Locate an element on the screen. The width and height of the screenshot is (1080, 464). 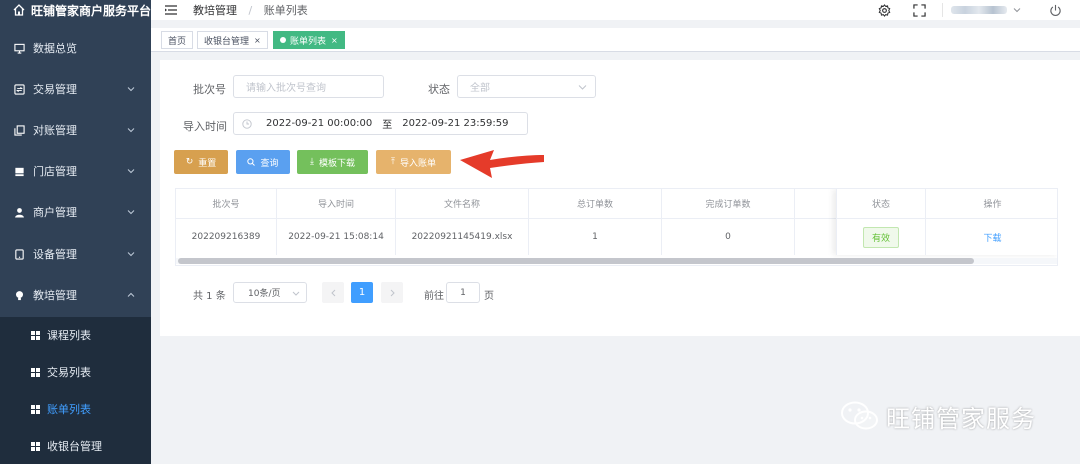
goto-page-input: 1 is located at coordinates (463, 292).